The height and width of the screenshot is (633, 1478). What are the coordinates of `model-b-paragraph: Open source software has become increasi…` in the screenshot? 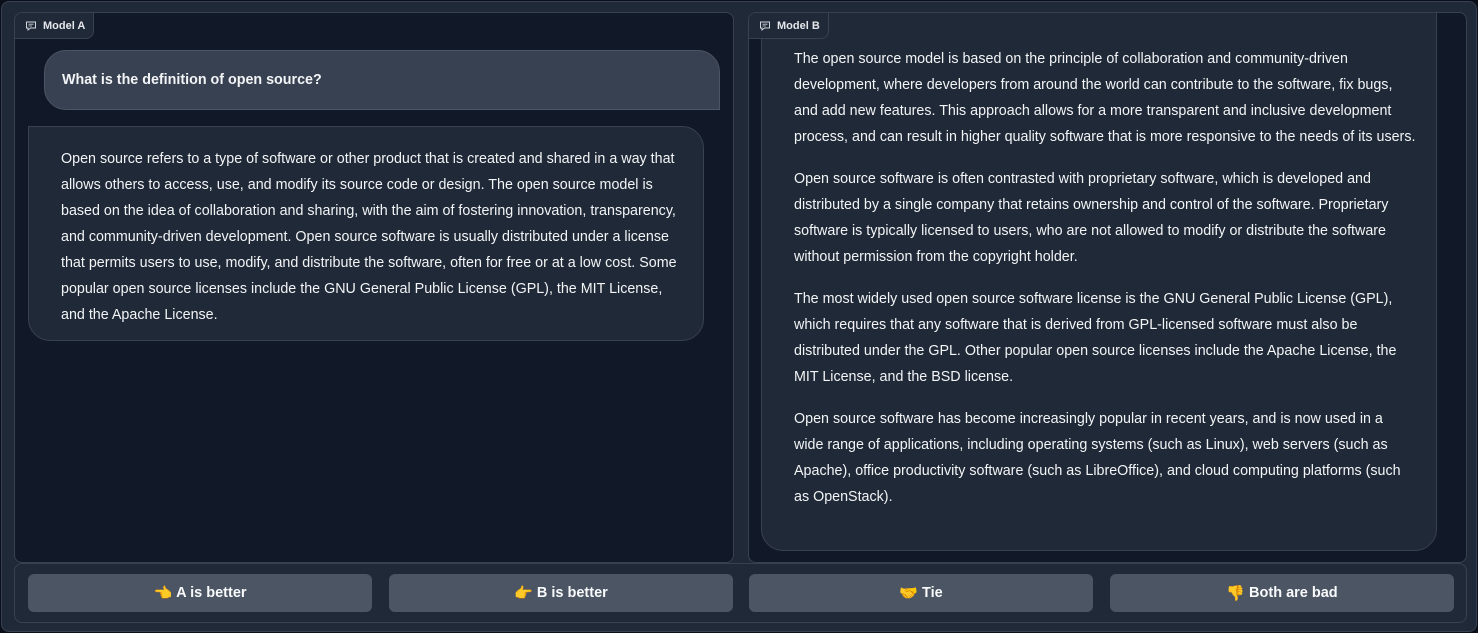 It's located at (1097, 458).